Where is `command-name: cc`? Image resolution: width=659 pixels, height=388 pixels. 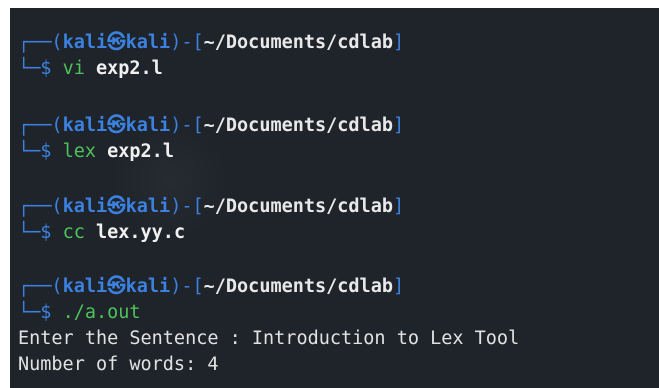
command-name: cc is located at coordinates (73, 232).